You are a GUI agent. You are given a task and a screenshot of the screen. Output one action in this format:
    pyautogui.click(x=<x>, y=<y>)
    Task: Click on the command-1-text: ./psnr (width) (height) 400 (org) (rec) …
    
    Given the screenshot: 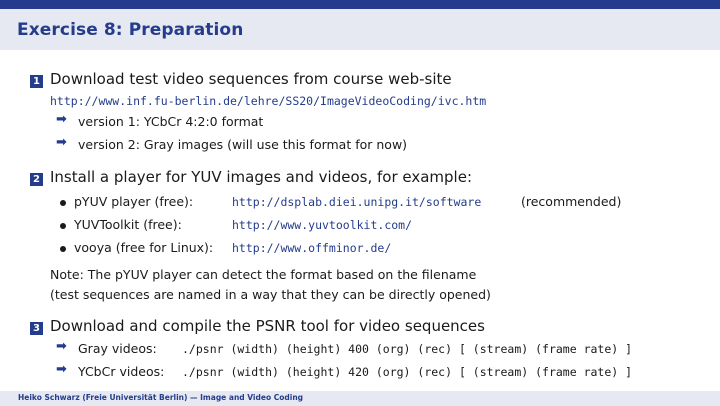 What is the action you would take?
    pyautogui.click(x=407, y=349)
    